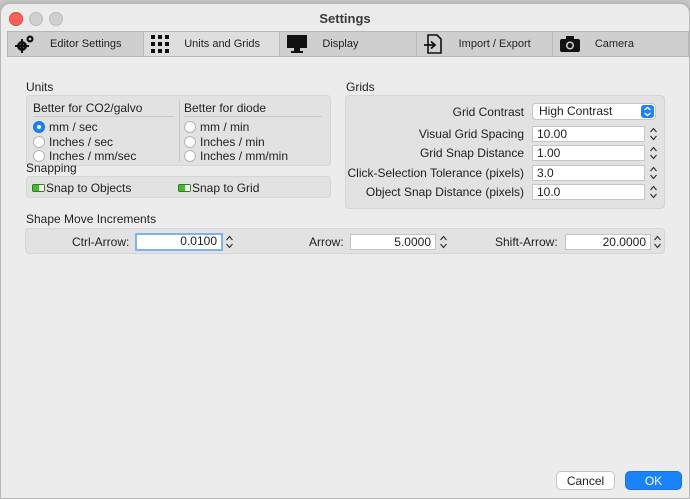  What do you see at coordinates (101, 242) in the screenshot?
I see `ctrl-arrow-label: Ctrl-Arrow:` at bounding box center [101, 242].